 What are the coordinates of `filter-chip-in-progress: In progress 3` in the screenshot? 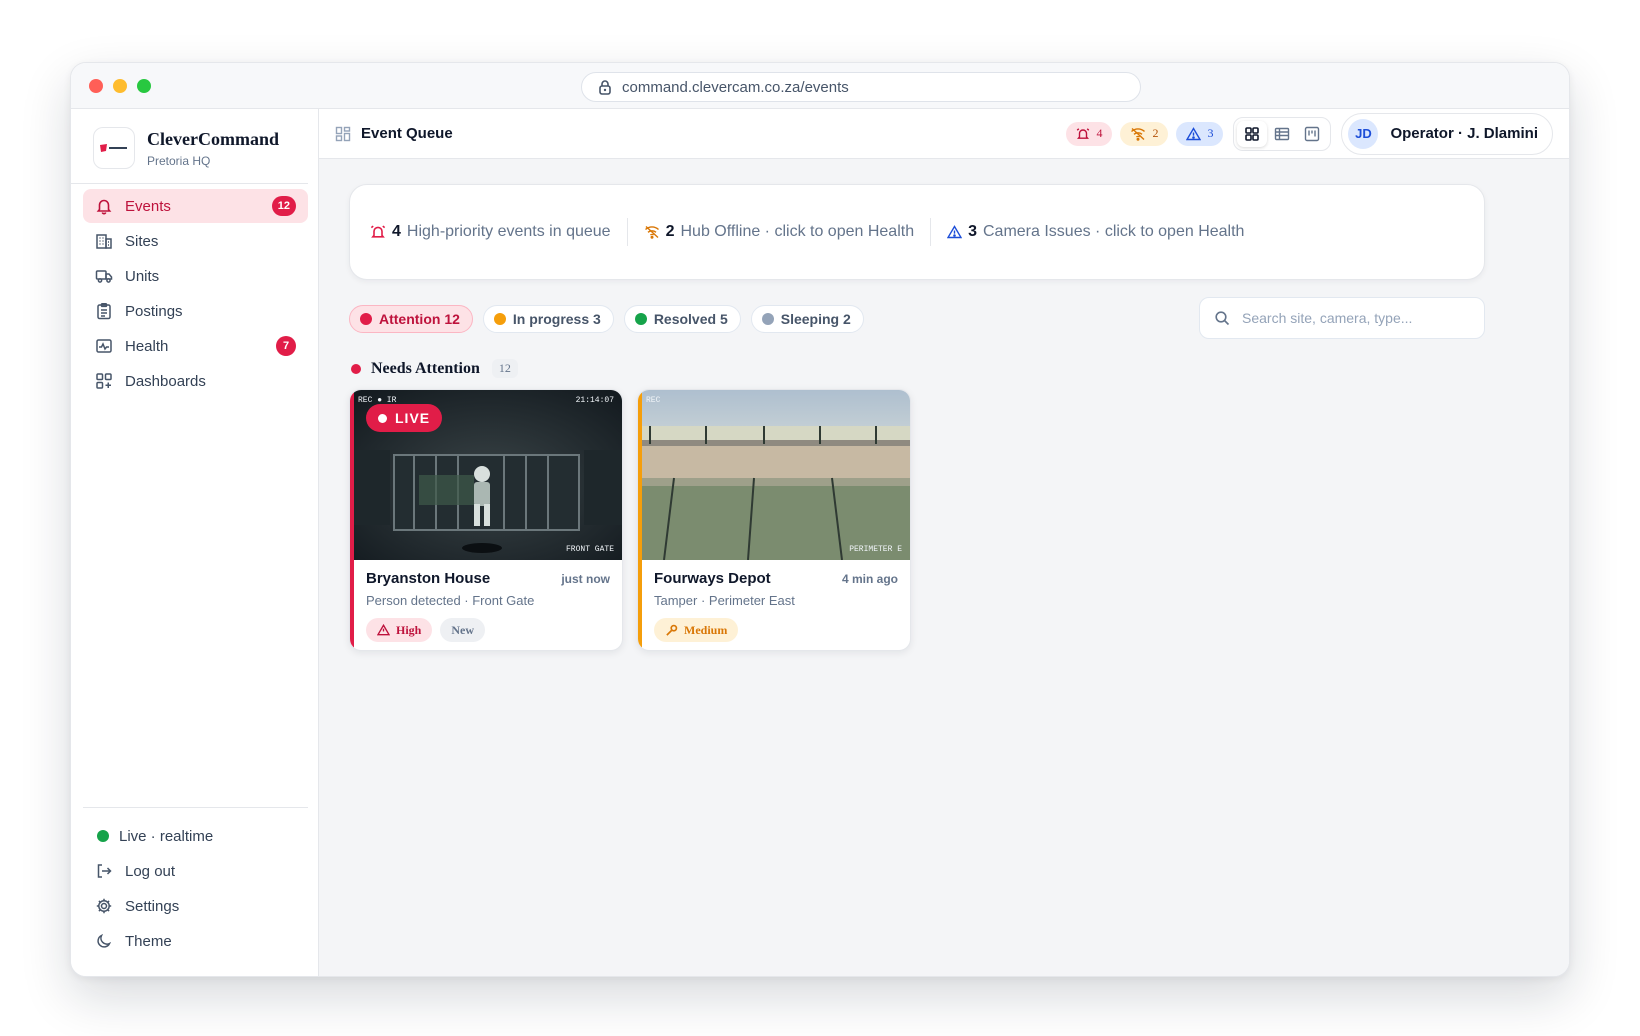 It's located at (548, 319).